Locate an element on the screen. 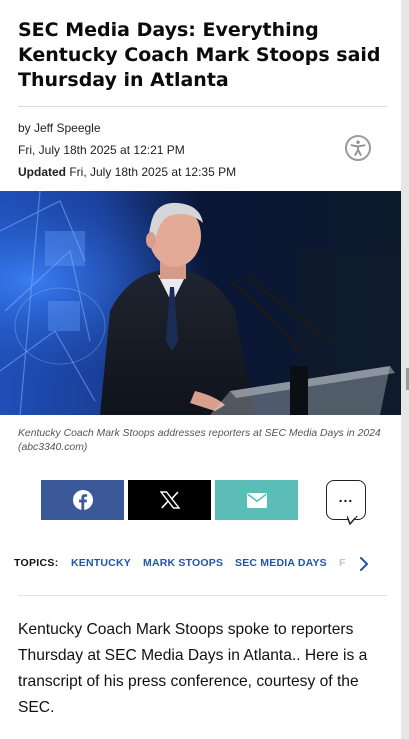 The height and width of the screenshot is (739, 409). publish-date: Fri, July 18th 2025 at 12:21 PM is located at coordinates (101, 150).